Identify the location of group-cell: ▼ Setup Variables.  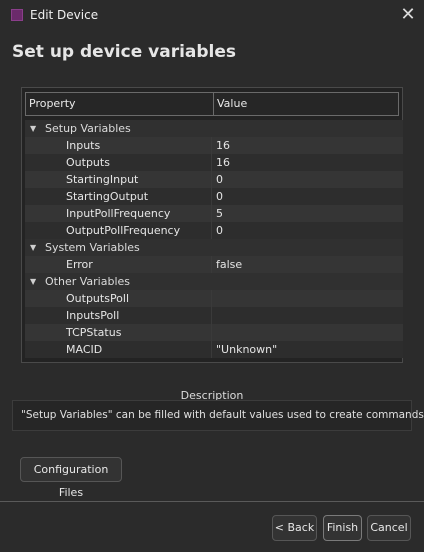
(214, 128).